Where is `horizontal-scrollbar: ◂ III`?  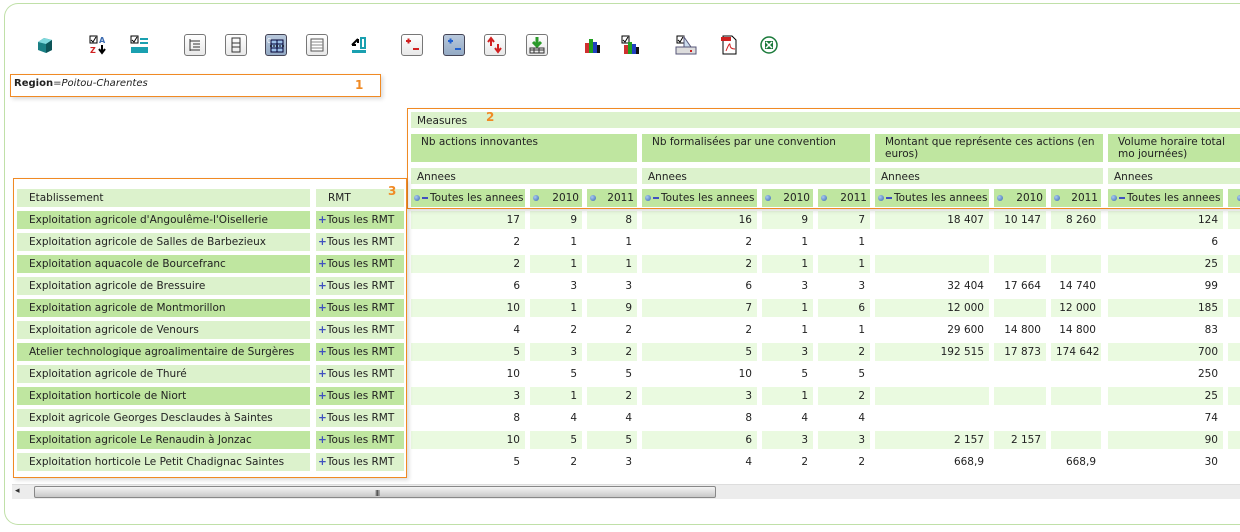
horizontal-scrollbar: ◂ III is located at coordinates (626, 491).